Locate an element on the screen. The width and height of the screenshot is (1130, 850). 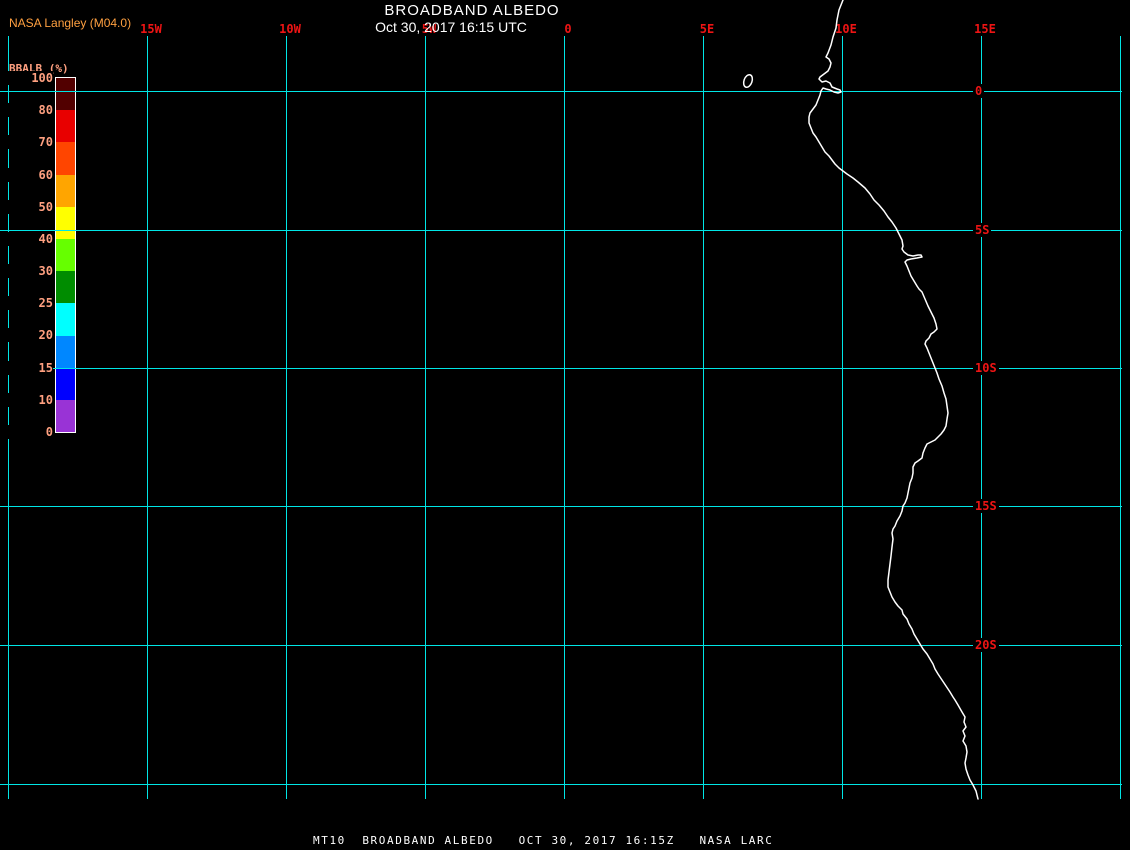
page-title: BROADBAND ALBEDO is located at coordinates (472, 10).